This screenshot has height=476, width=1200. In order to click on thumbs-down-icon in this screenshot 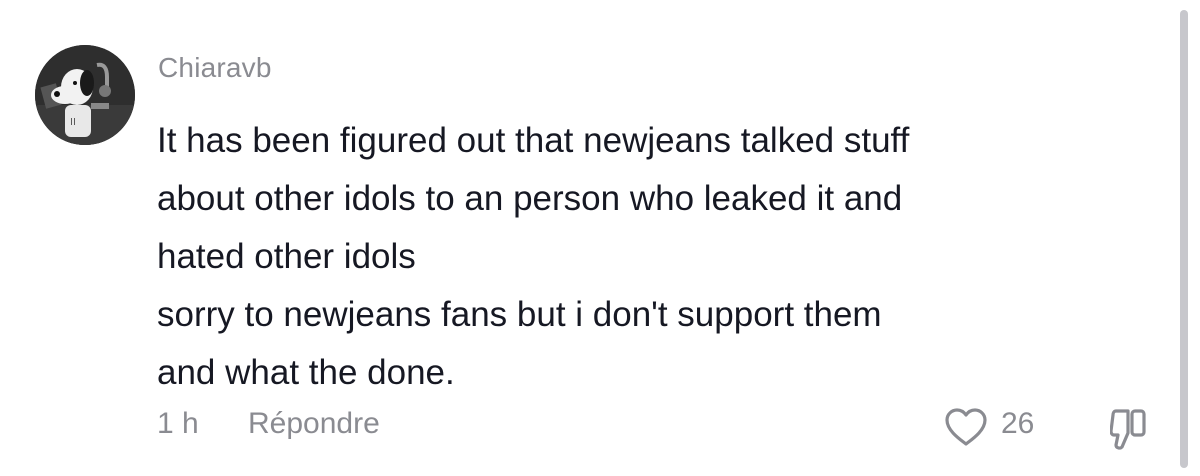, I will do `click(1132, 428)`.